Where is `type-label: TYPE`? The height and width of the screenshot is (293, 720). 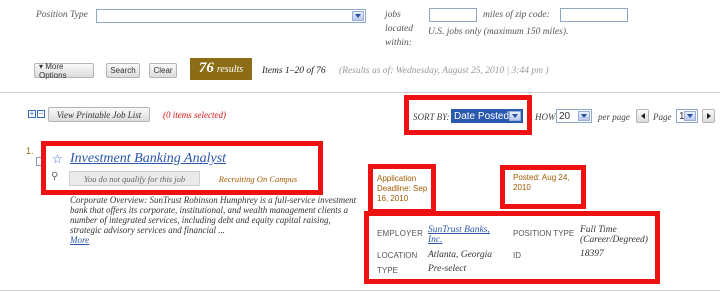 type-label: TYPE is located at coordinates (387, 270).